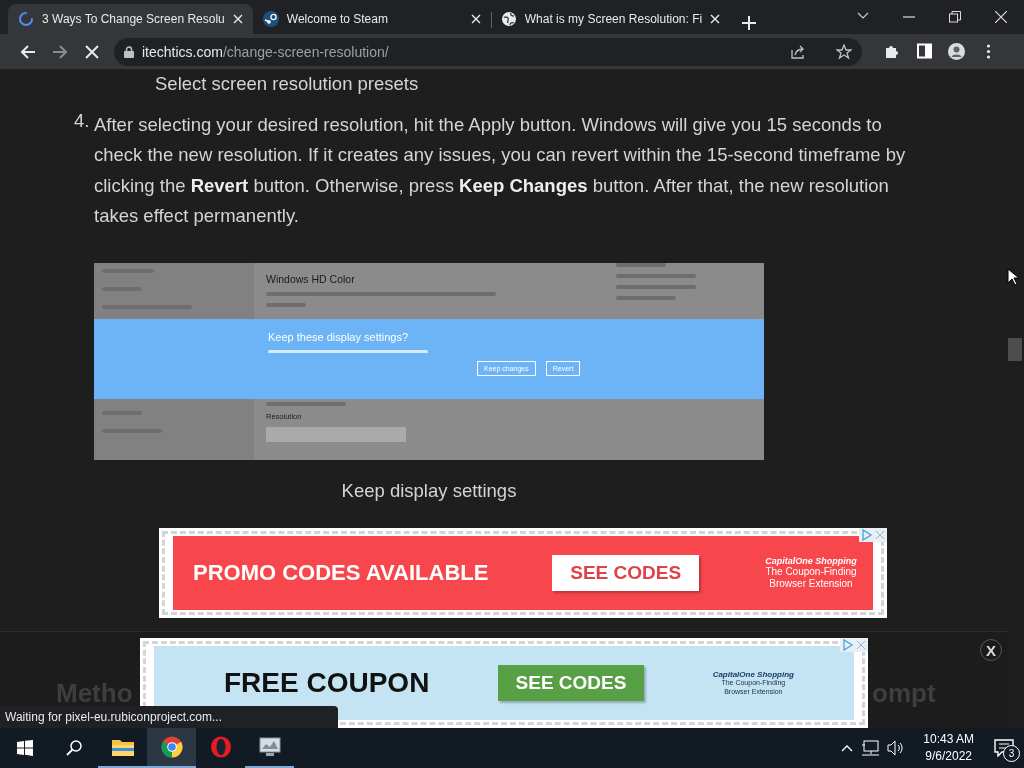 The image size is (1024, 768). What do you see at coordinates (24, 748) in the screenshot?
I see `windows-start-icon` at bounding box center [24, 748].